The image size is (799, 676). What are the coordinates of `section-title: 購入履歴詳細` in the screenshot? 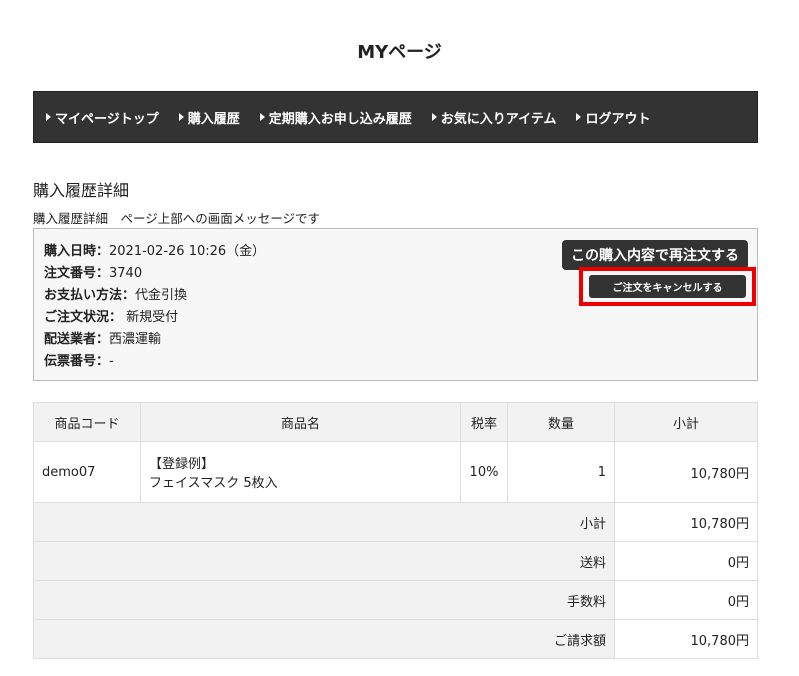 It's located at (81, 190).